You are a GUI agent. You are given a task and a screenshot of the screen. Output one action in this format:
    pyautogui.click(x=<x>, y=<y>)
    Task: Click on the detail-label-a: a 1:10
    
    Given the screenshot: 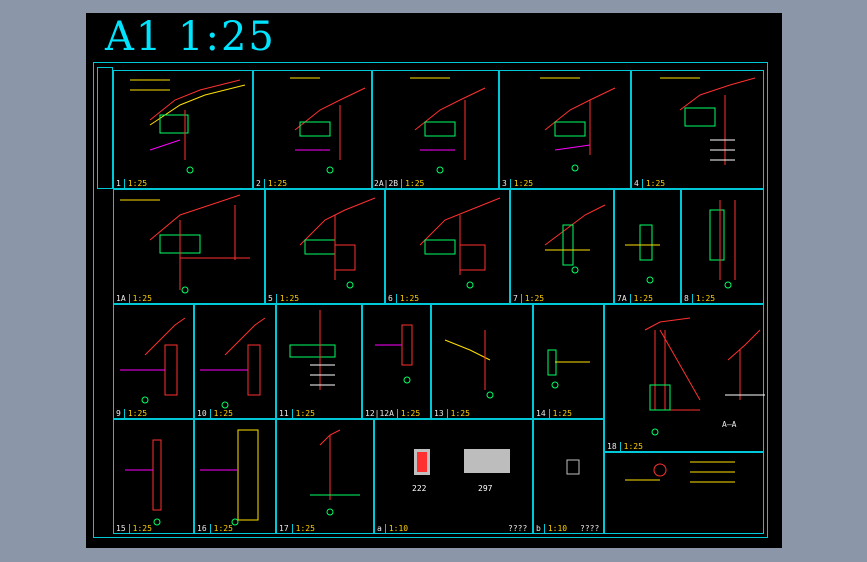 What is the action you would take?
    pyautogui.click(x=393, y=528)
    